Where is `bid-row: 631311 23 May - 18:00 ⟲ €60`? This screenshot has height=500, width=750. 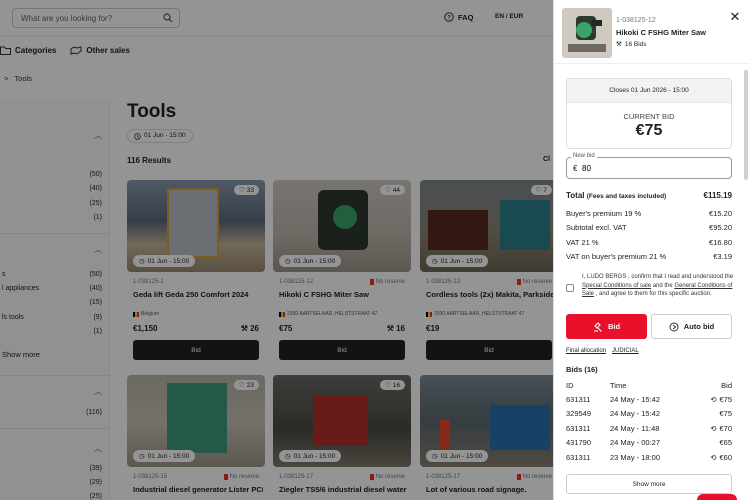
bid-row: 631311 23 May - 18:00 ⟲ €60 is located at coordinates (649, 457).